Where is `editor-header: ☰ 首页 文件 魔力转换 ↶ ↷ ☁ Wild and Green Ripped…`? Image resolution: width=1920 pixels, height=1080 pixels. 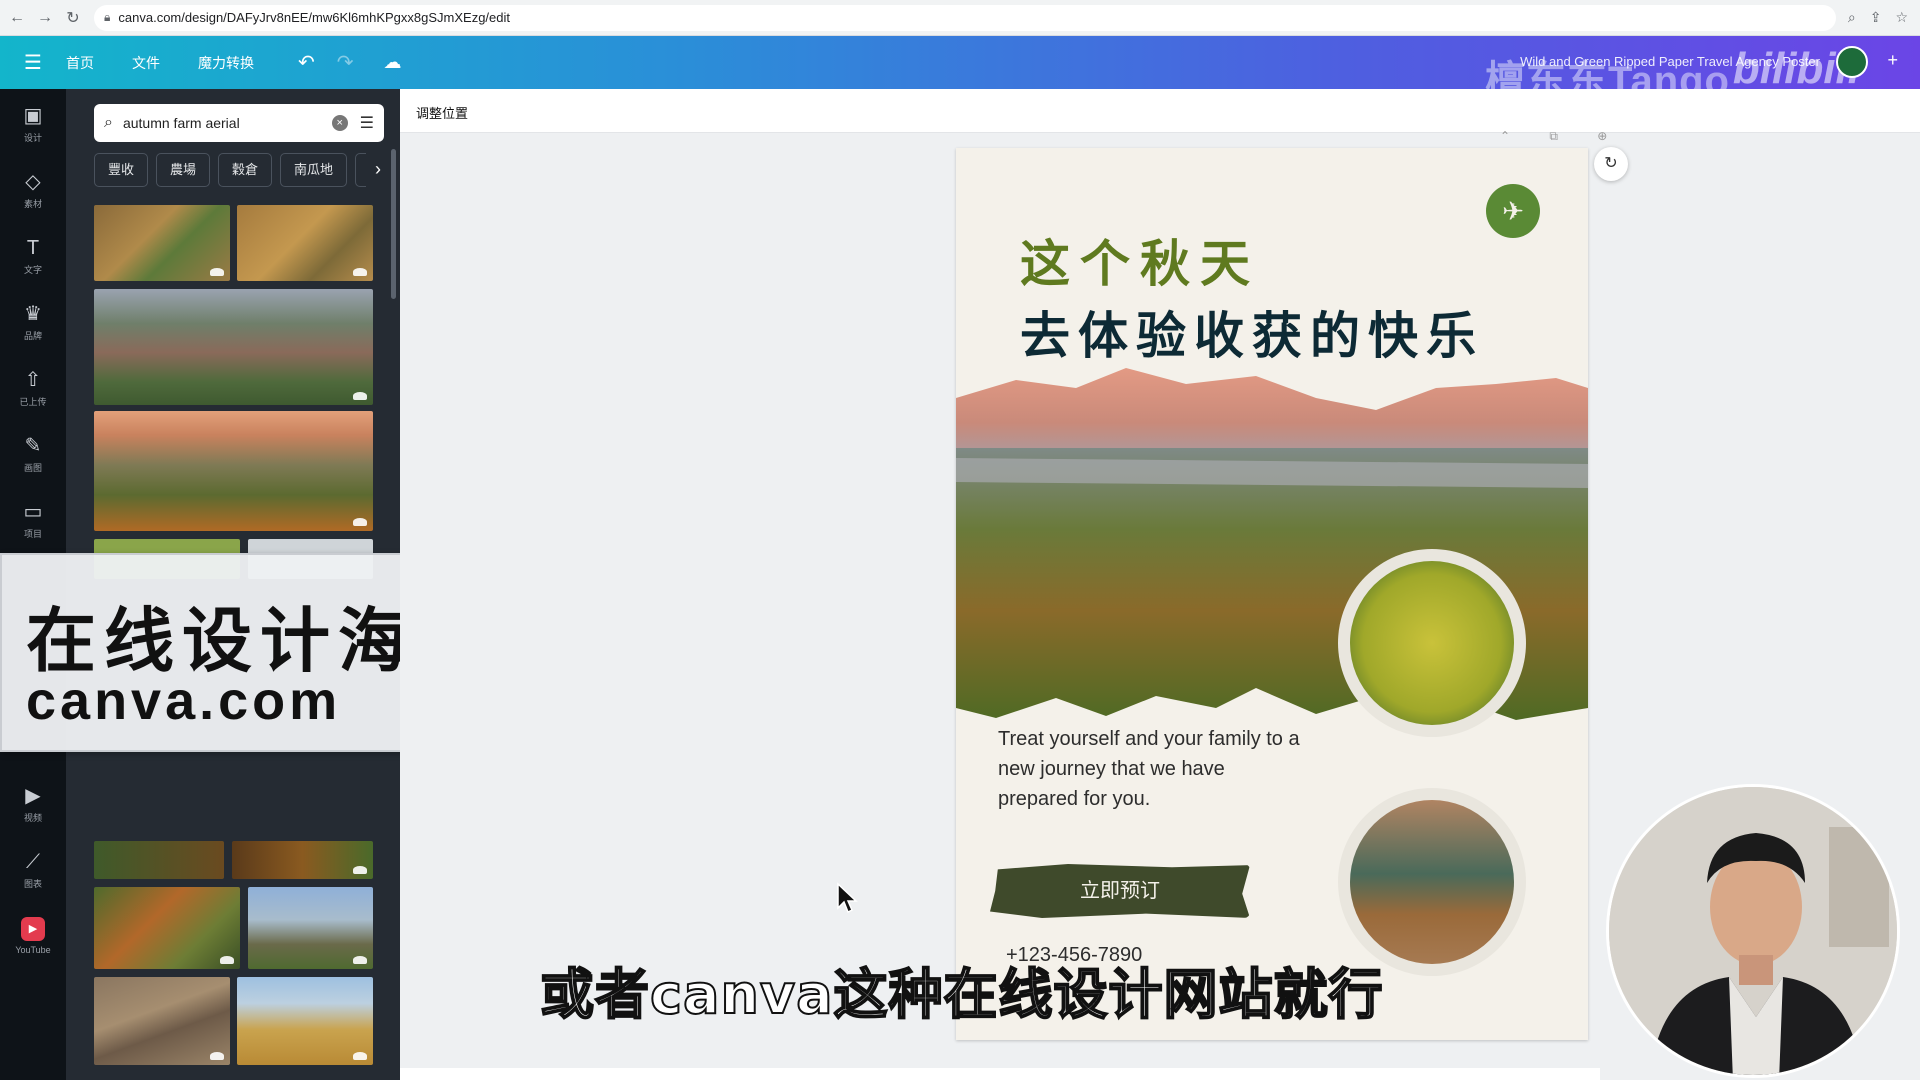
editor-header: ☰ 首页 文件 魔力转换 ↶ ↷ ☁ Wild and Green Ripped… is located at coordinates (960, 69).